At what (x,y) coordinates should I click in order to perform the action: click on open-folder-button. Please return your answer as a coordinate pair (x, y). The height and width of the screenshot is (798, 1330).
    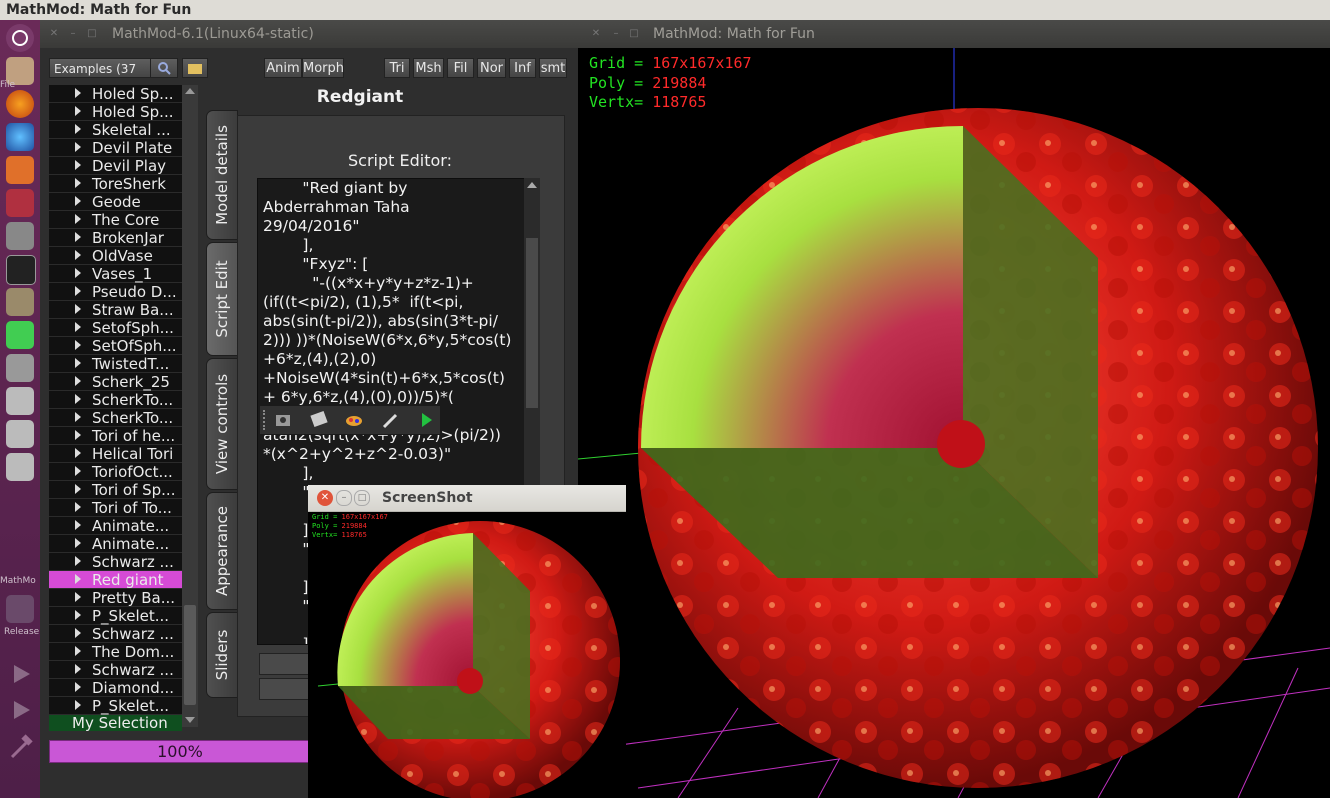
    Looking at the image, I should click on (195, 68).